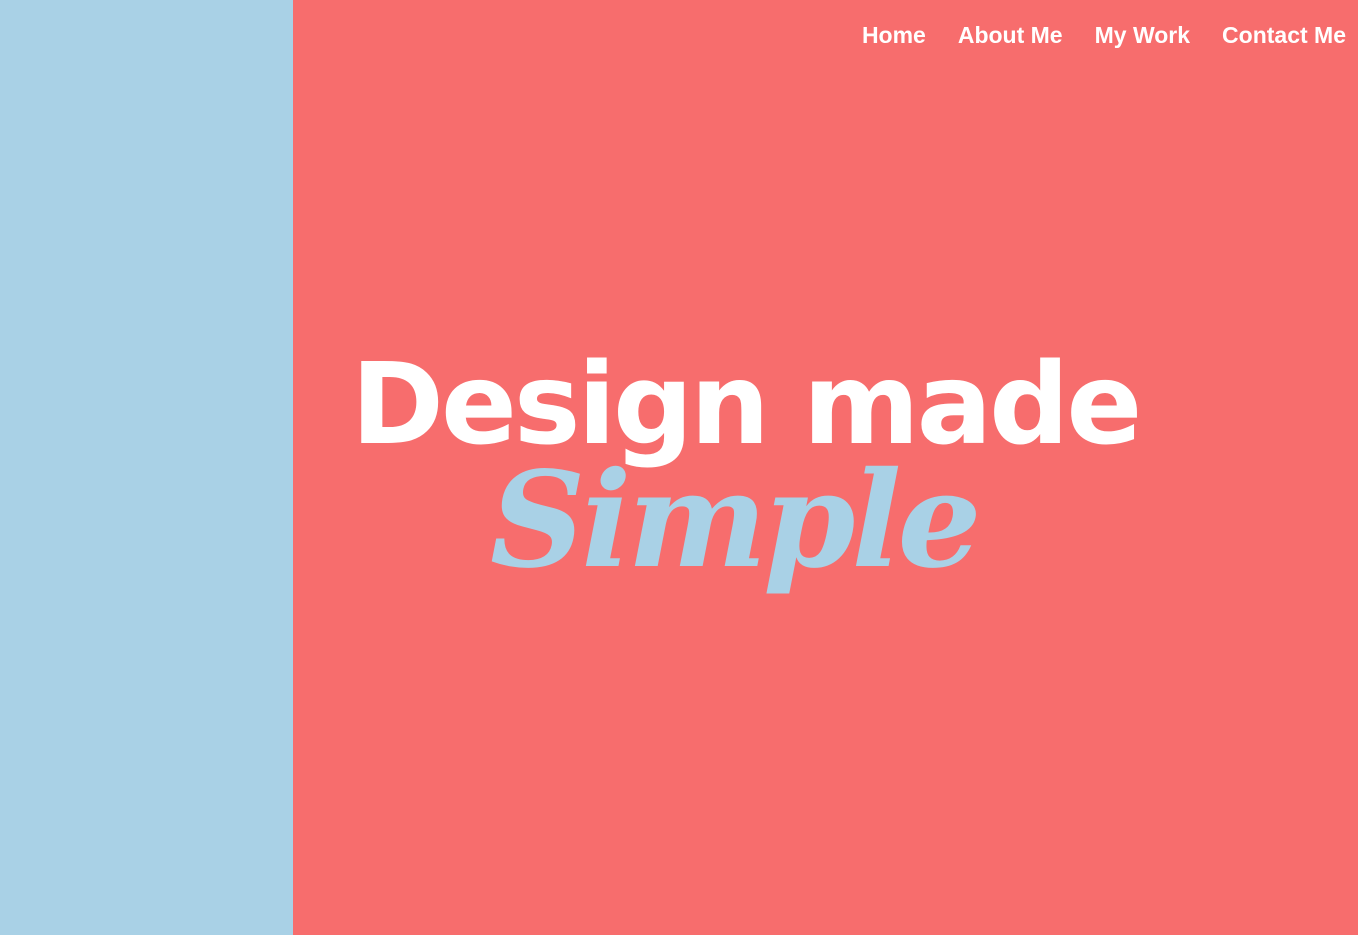 This screenshot has height=935, width=1358. What do you see at coordinates (1284, 35) in the screenshot?
I see `nav-contact-me-link: Contact Me` at bounding box center [1284, 35].